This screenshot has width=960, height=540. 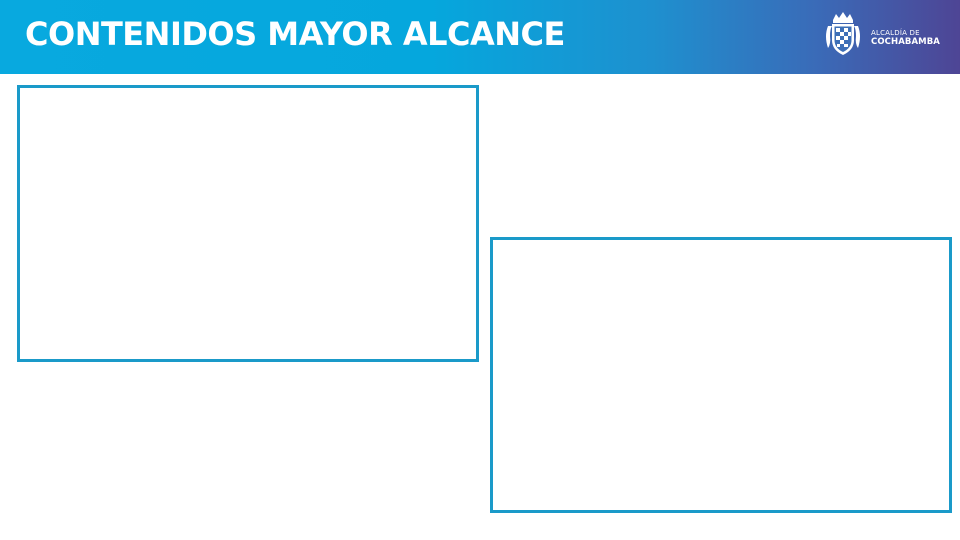 What do you see at coordinates (895, 33) in the screenshot?
I see `logo-line-1: ALCALDÍA DE` at bounding box center [895, 33].